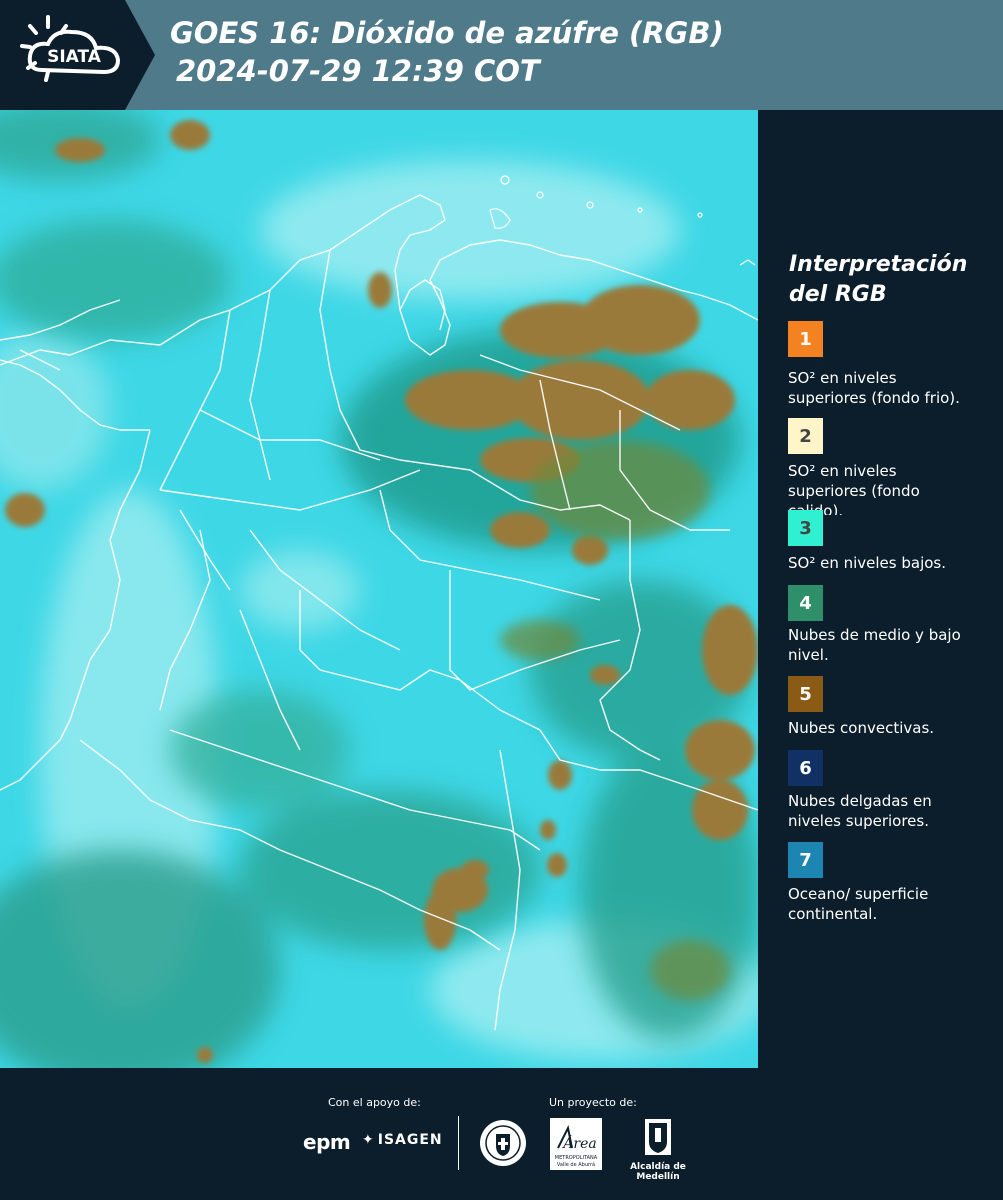 This screenshot has height=1200, width=1003. I want to click on legend-swatch-3: 3, so click(805, 528).